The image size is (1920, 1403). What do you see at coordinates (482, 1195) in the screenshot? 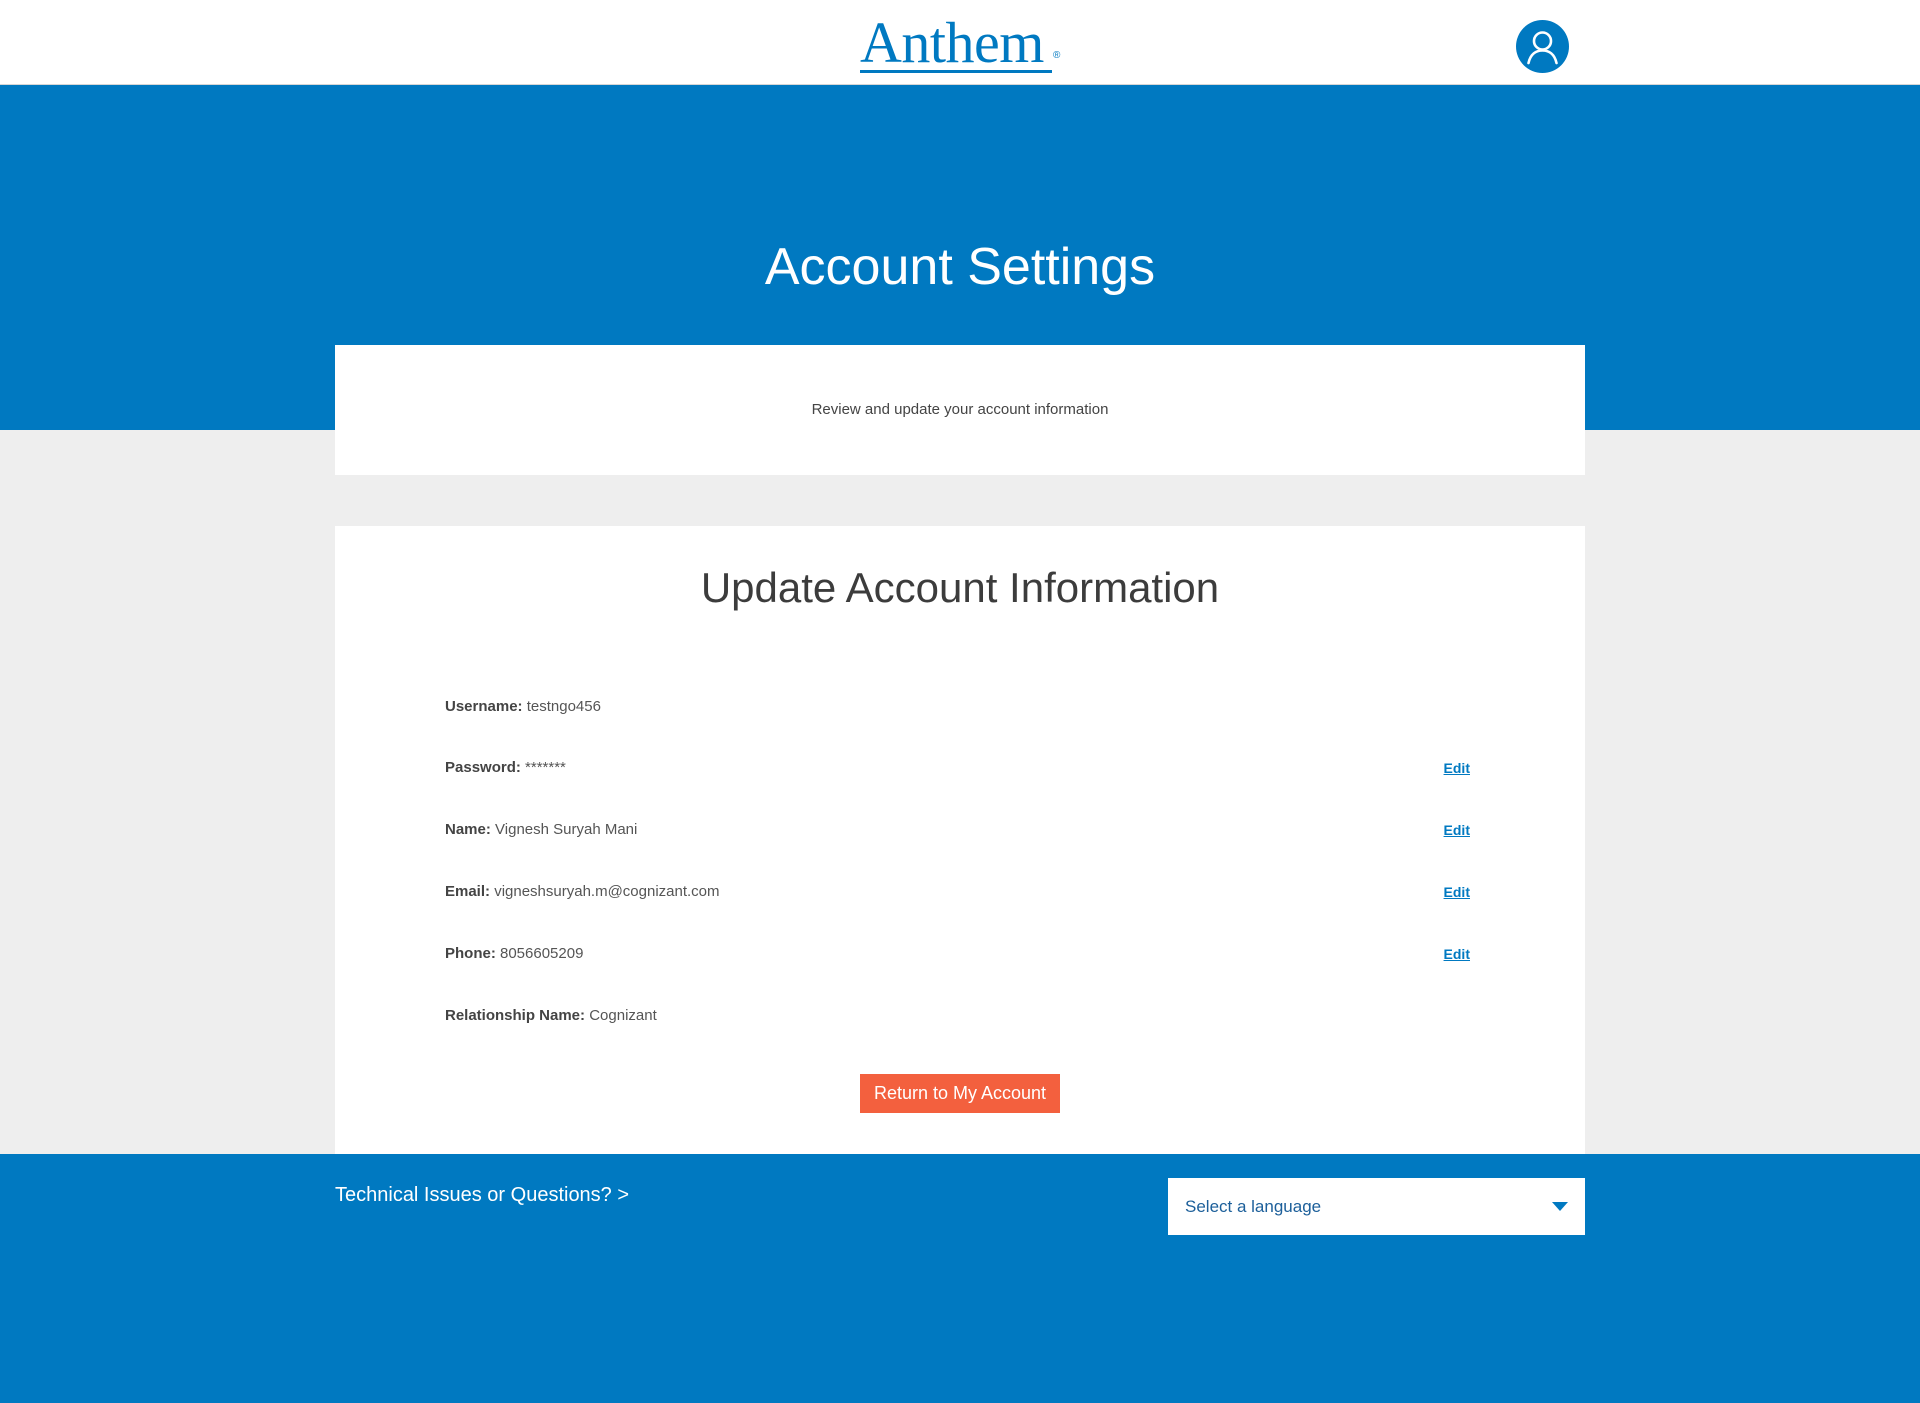
I see `technical-help-link: Technical Issues or Questions? >` at bounding box center [482, 1195].